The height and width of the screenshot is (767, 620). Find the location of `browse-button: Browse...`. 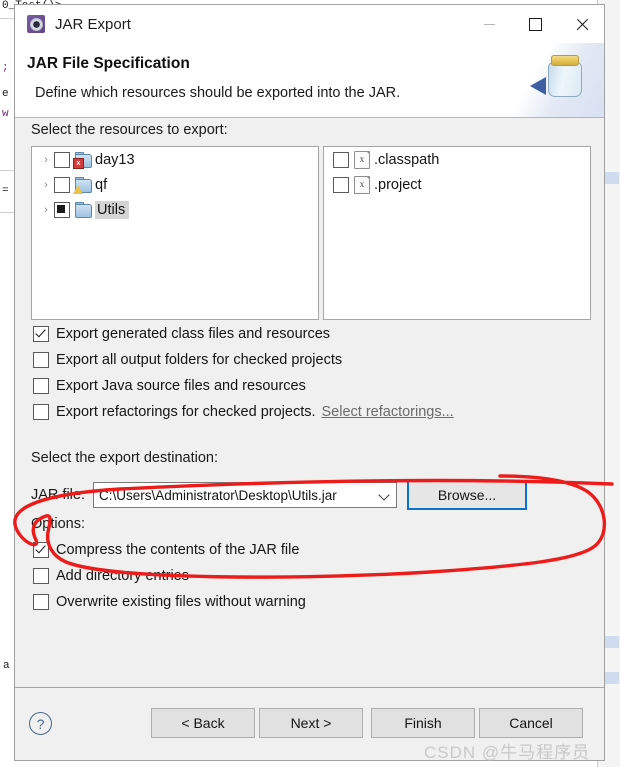

browse-button: Browse... is located at coordinates (467, 495).